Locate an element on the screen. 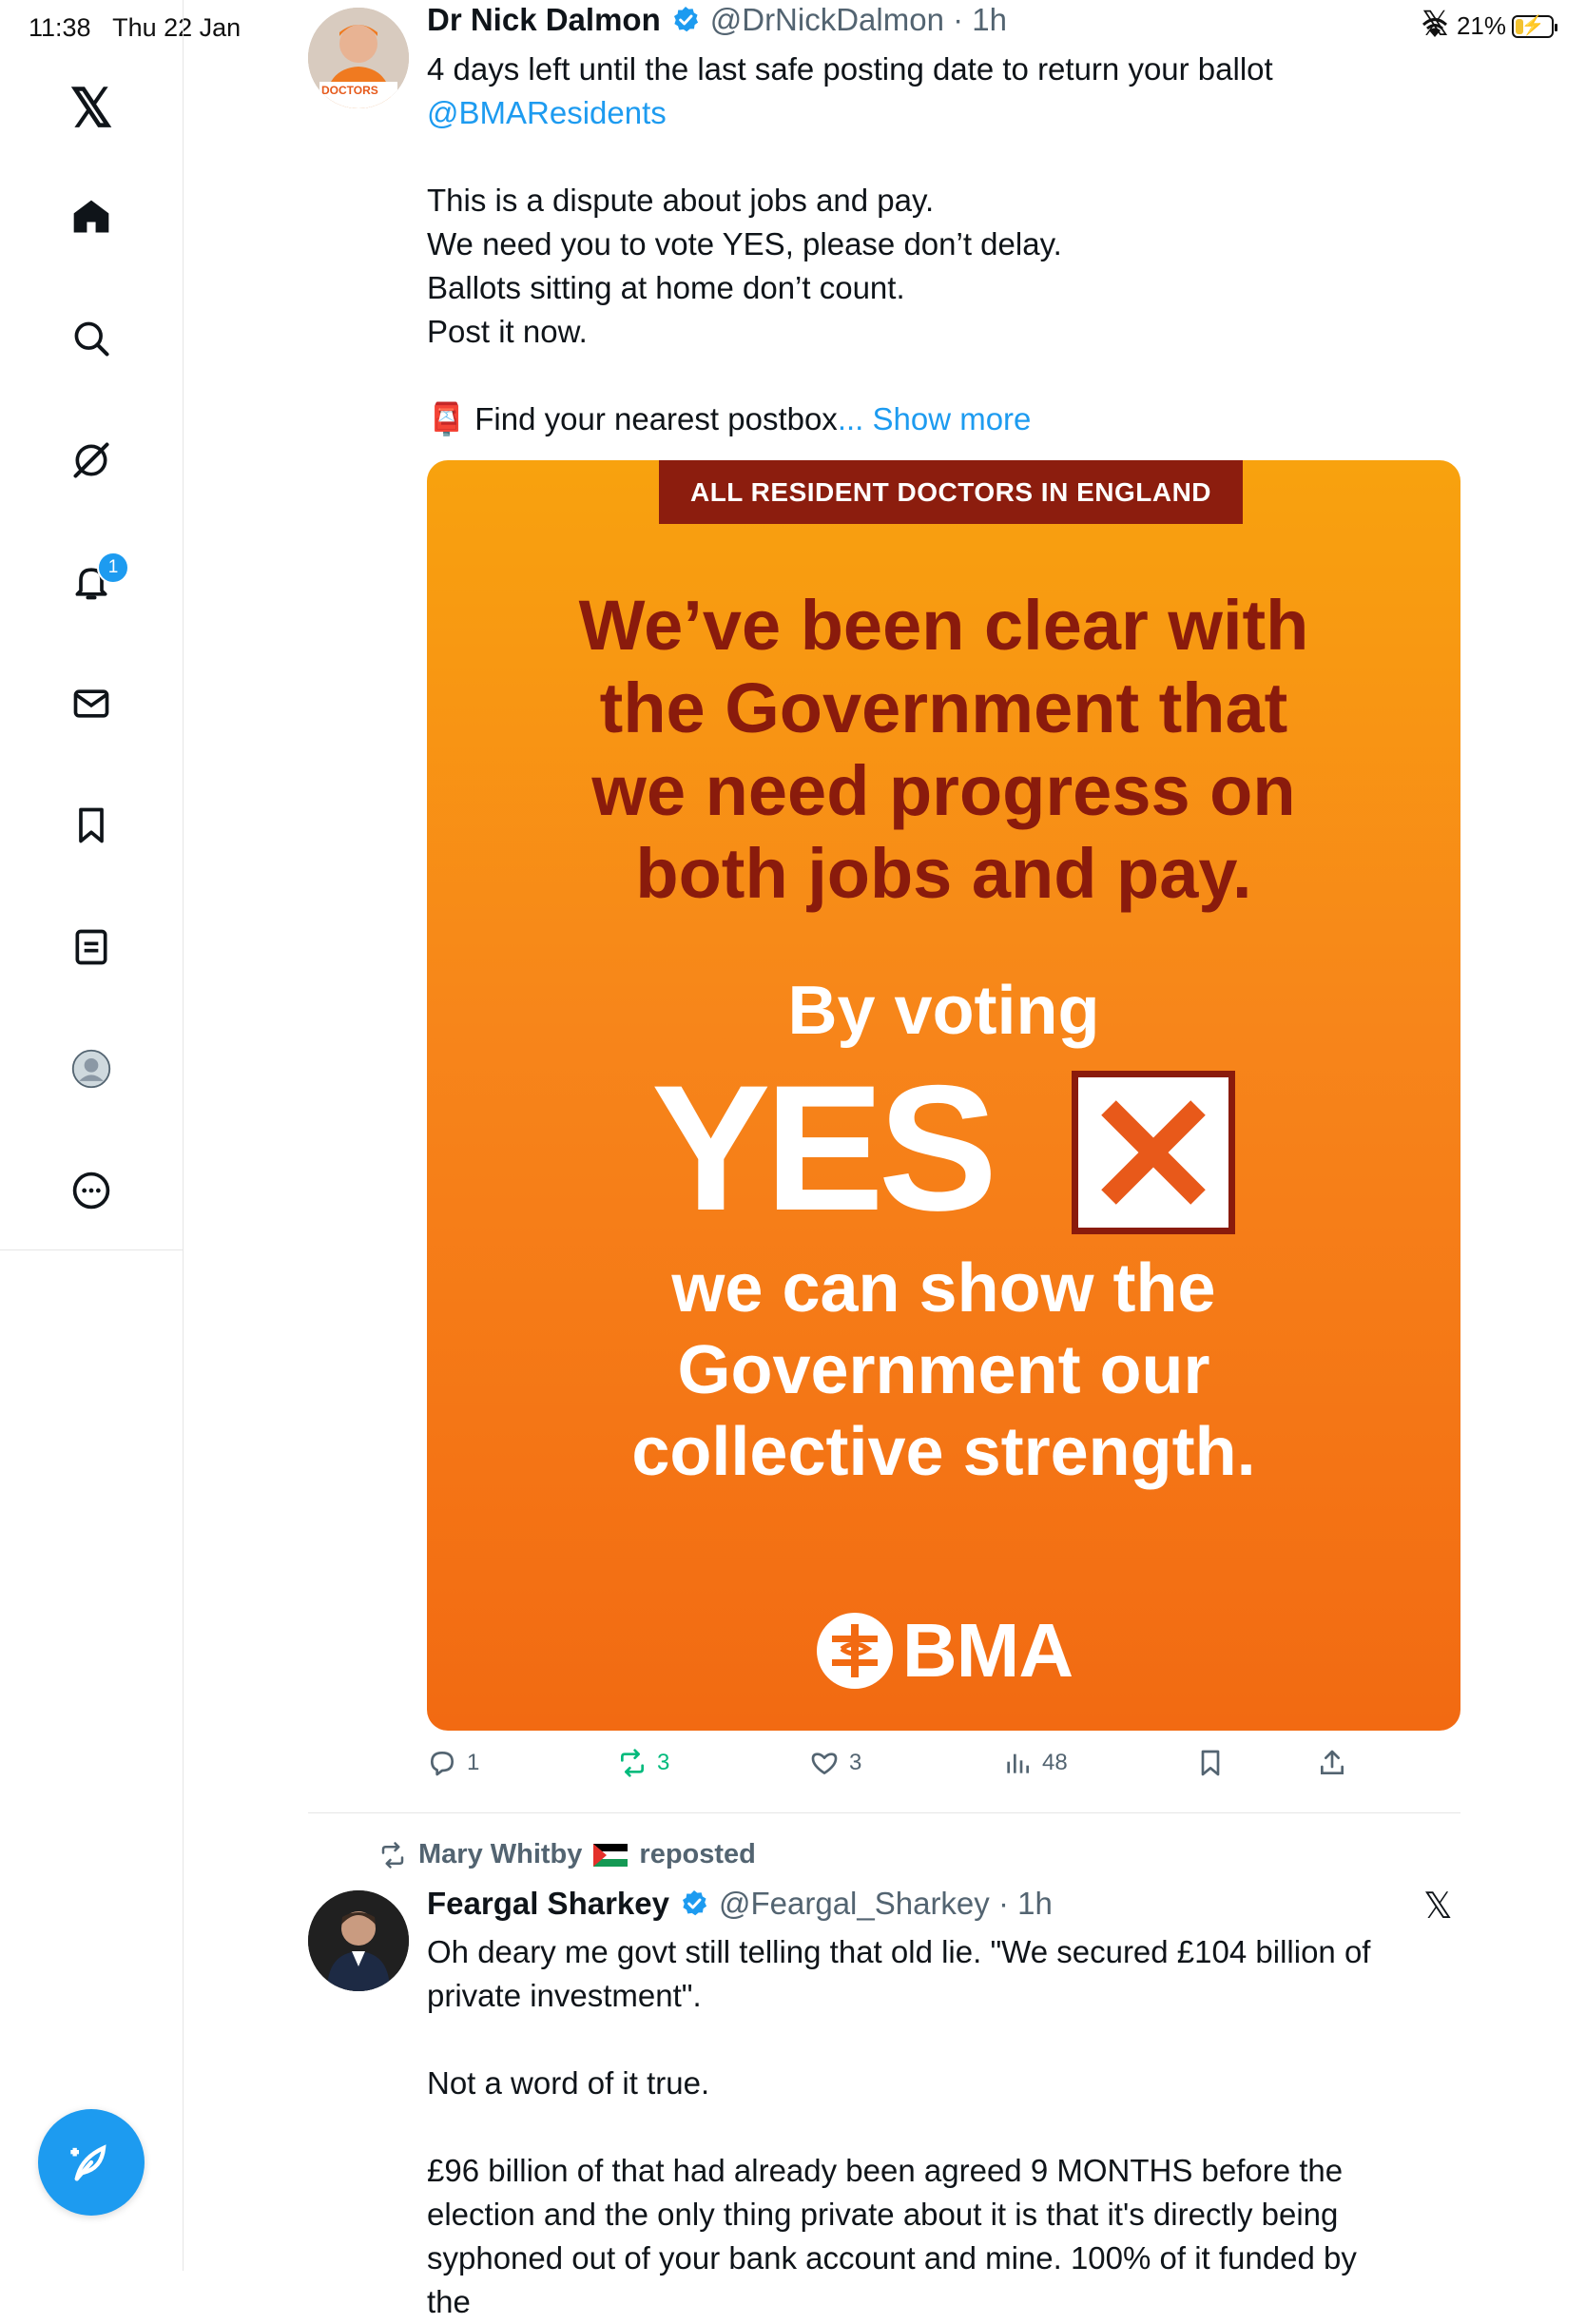  status-indicators: 21% ⚡ is located at coordinates (1488, 26).